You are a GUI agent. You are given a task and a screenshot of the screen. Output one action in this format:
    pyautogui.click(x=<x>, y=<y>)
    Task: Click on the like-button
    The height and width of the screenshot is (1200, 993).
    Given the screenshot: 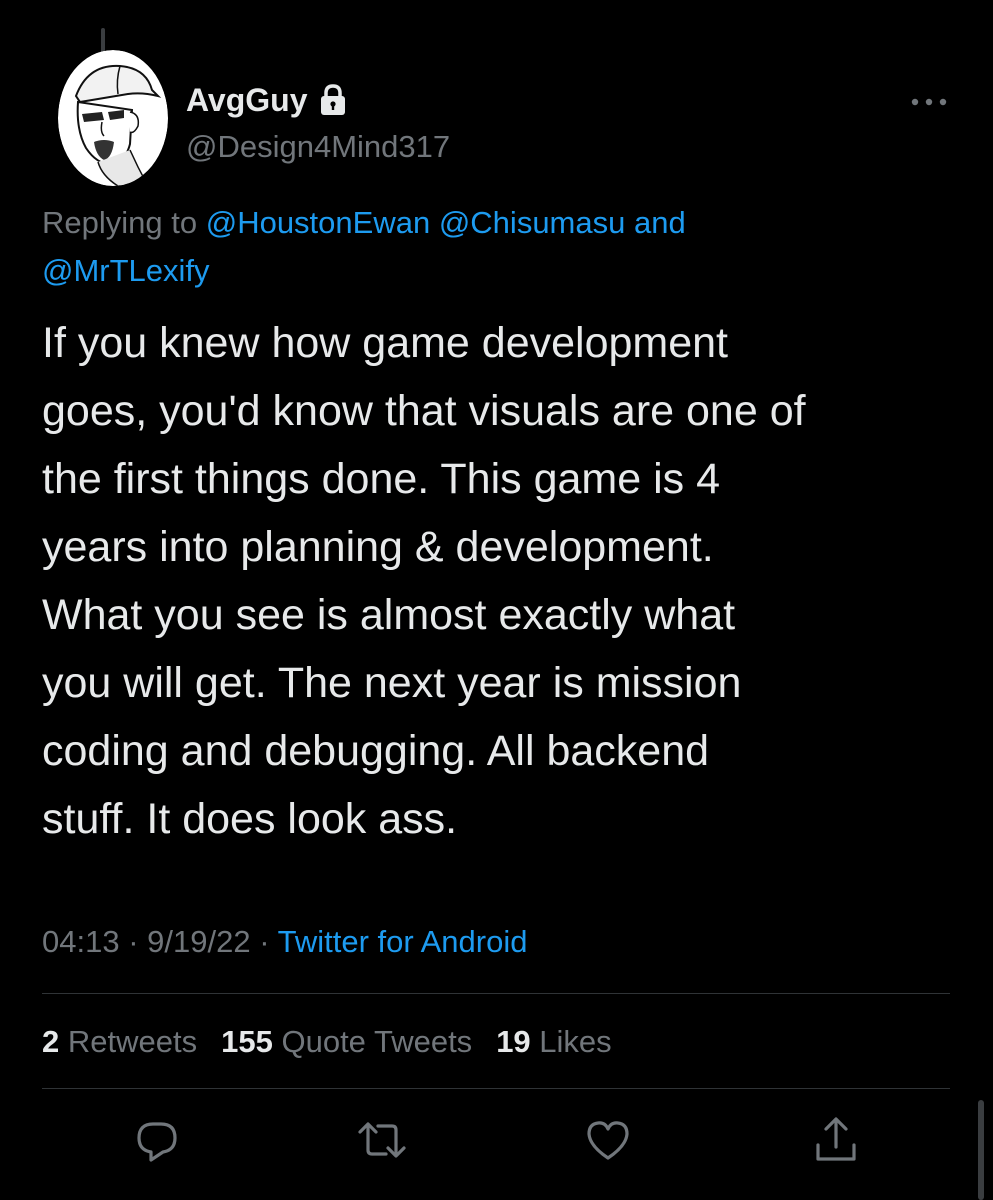 What is the action you would take?
    pyautogui.click(x=608, y=1142)
    